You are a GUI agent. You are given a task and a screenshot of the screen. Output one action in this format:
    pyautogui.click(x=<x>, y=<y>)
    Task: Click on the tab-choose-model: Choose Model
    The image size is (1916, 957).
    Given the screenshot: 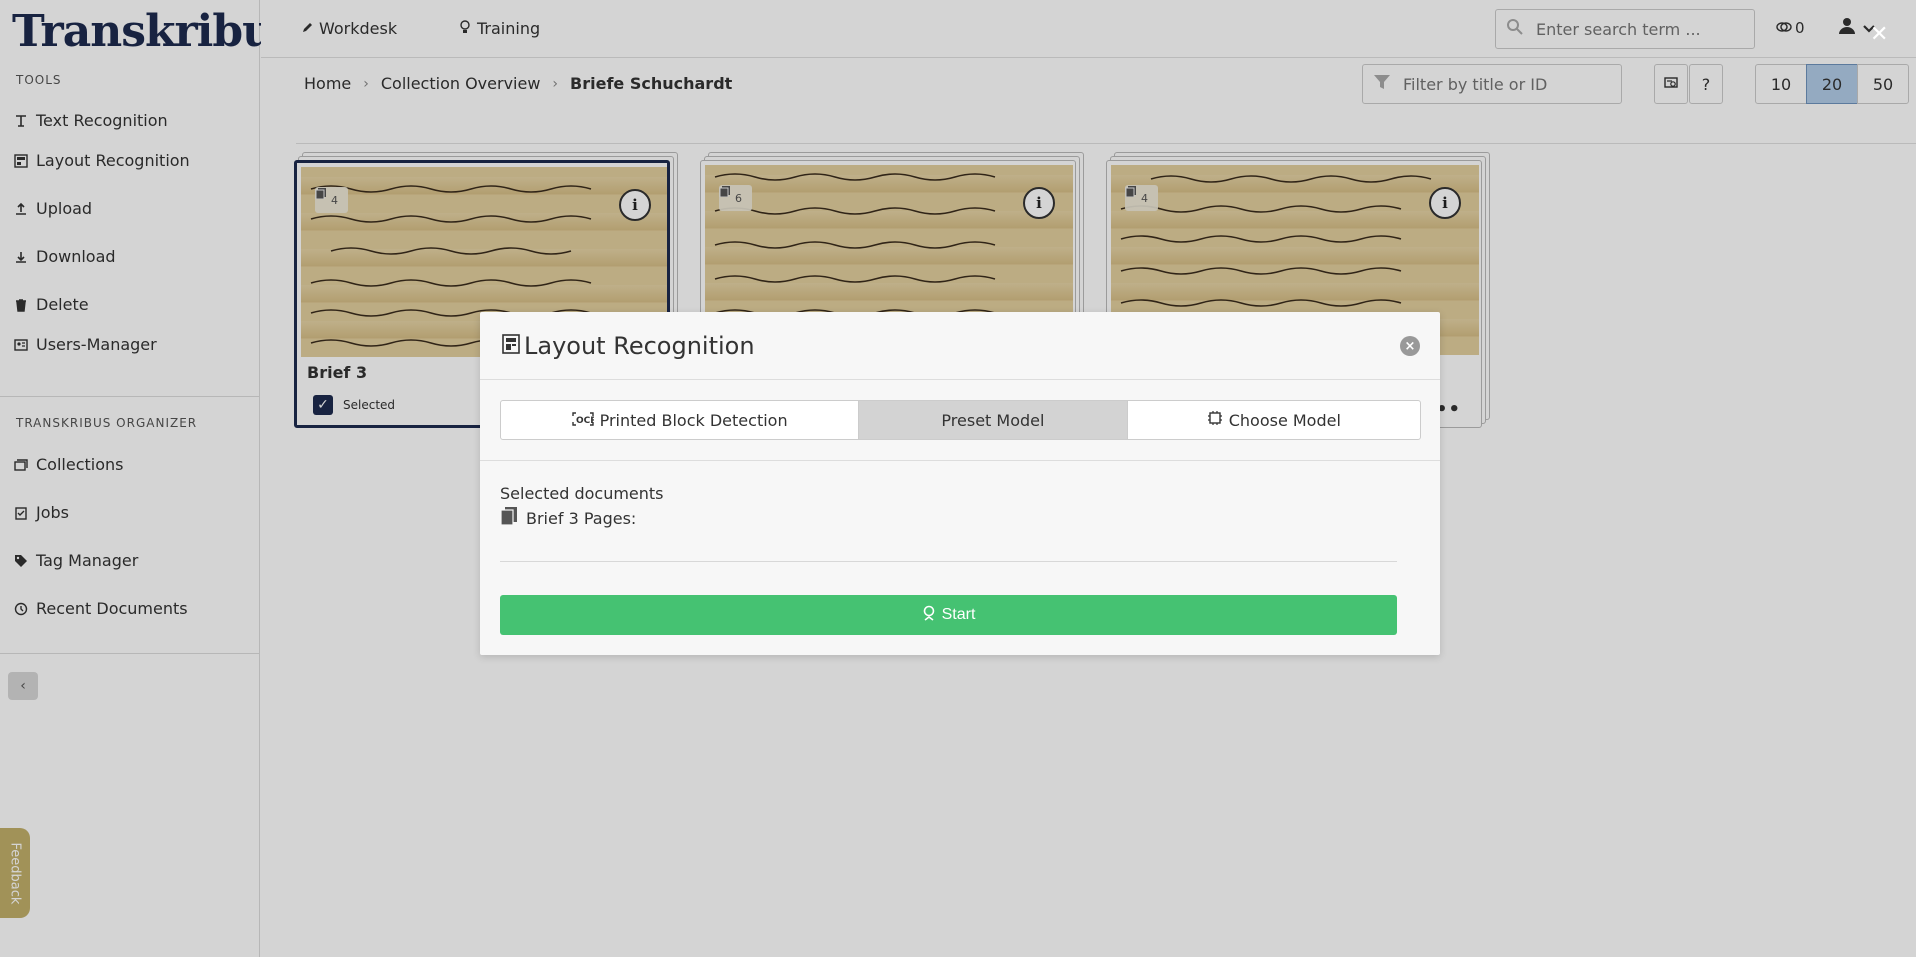 What is the action you would take?
    pyautogui.click(x=1274, y=420)
    